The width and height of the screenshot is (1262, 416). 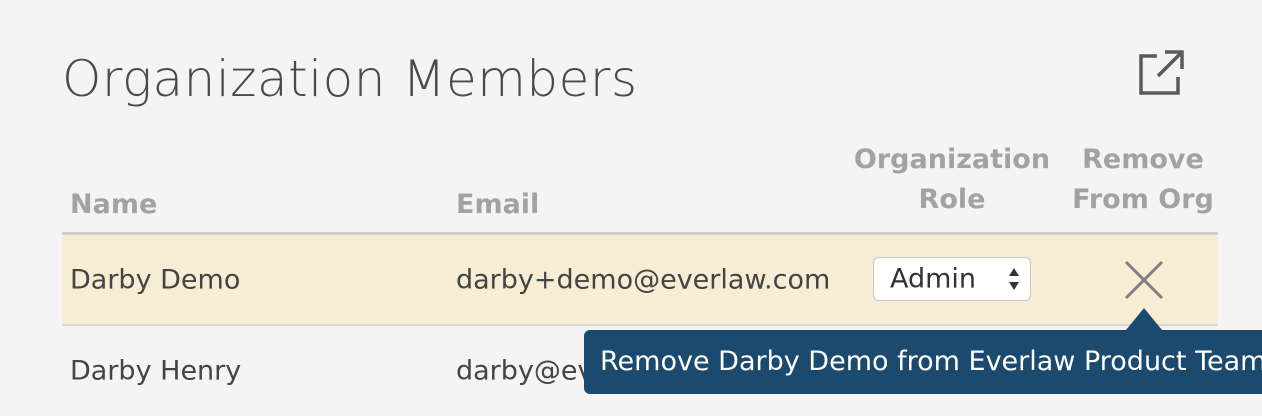 What do you see at coordinates (350, 79) in the screenshot?
I see `page-title: Organization Members` at bounding box center [350, 79].